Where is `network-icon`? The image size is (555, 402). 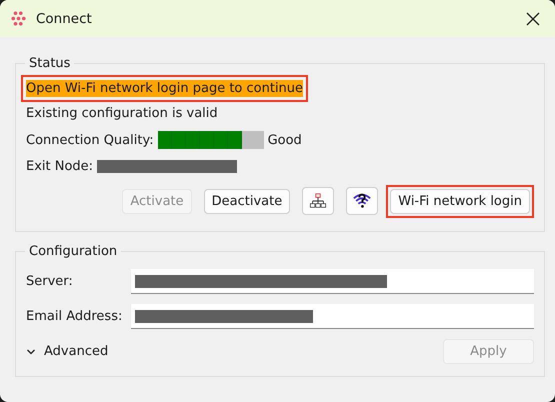
network-icon is located at coordinates (318, 201).